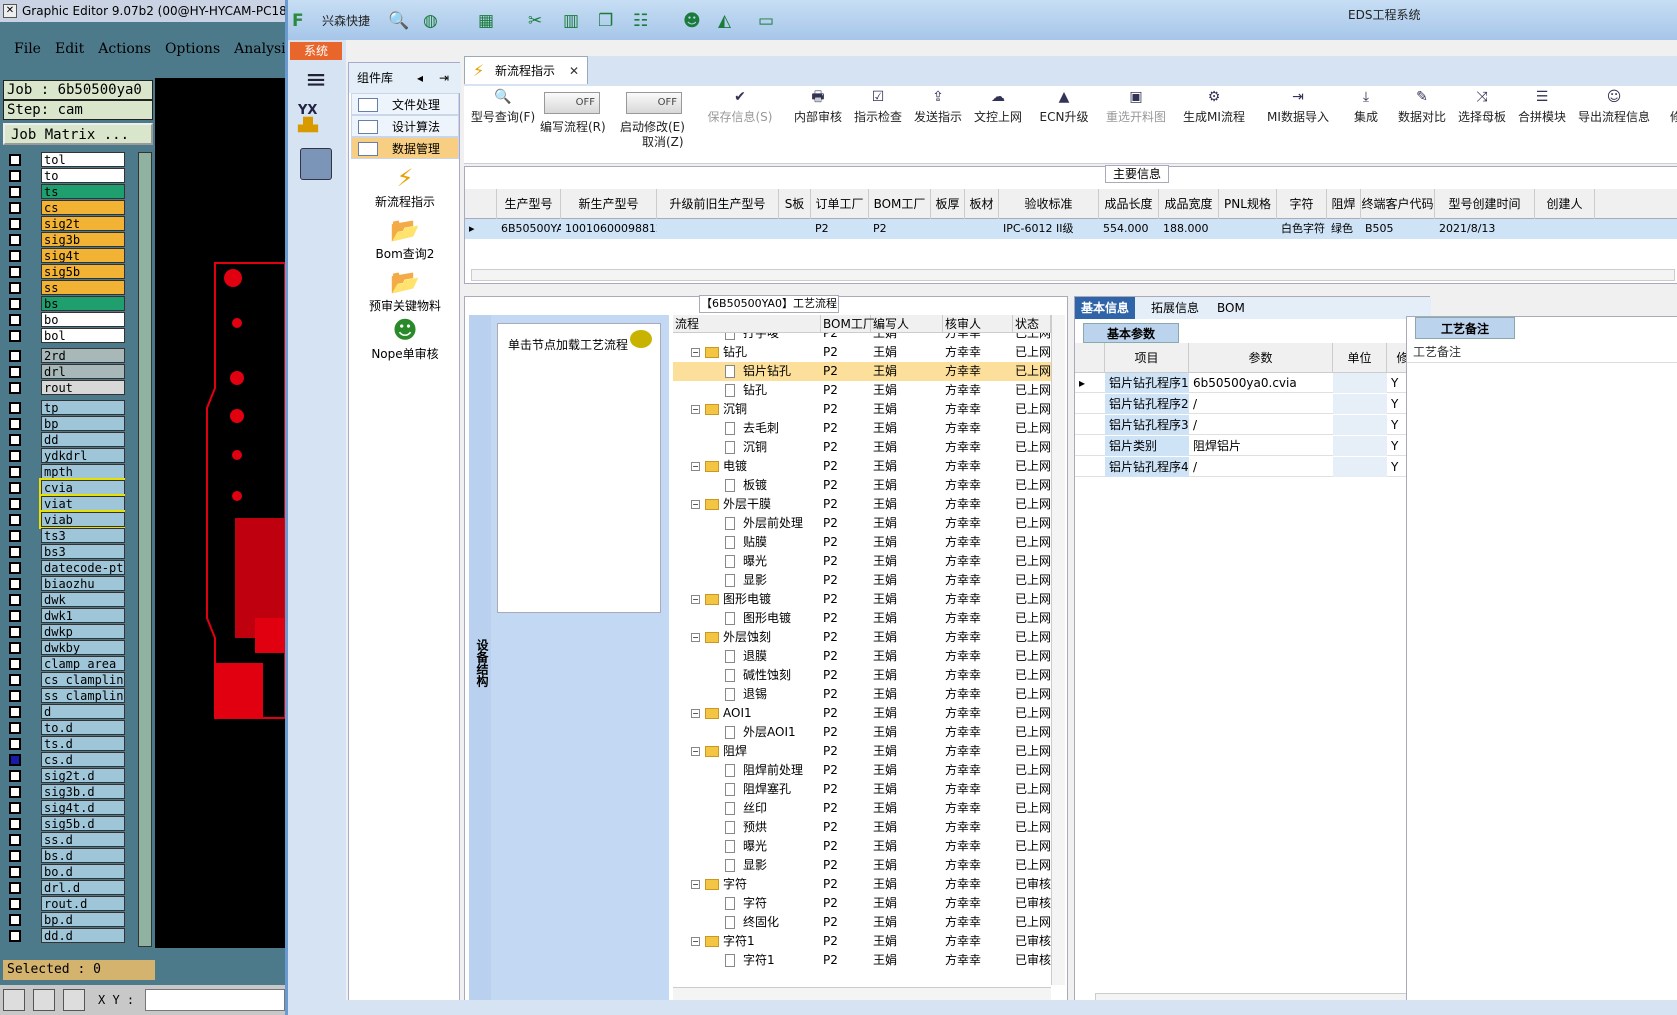 The image size is (1677, 1015). What do you see at coordinates (83, 255) in the screenshot?
I see `layer-name: sig4t` at bounding box center [83, 255].